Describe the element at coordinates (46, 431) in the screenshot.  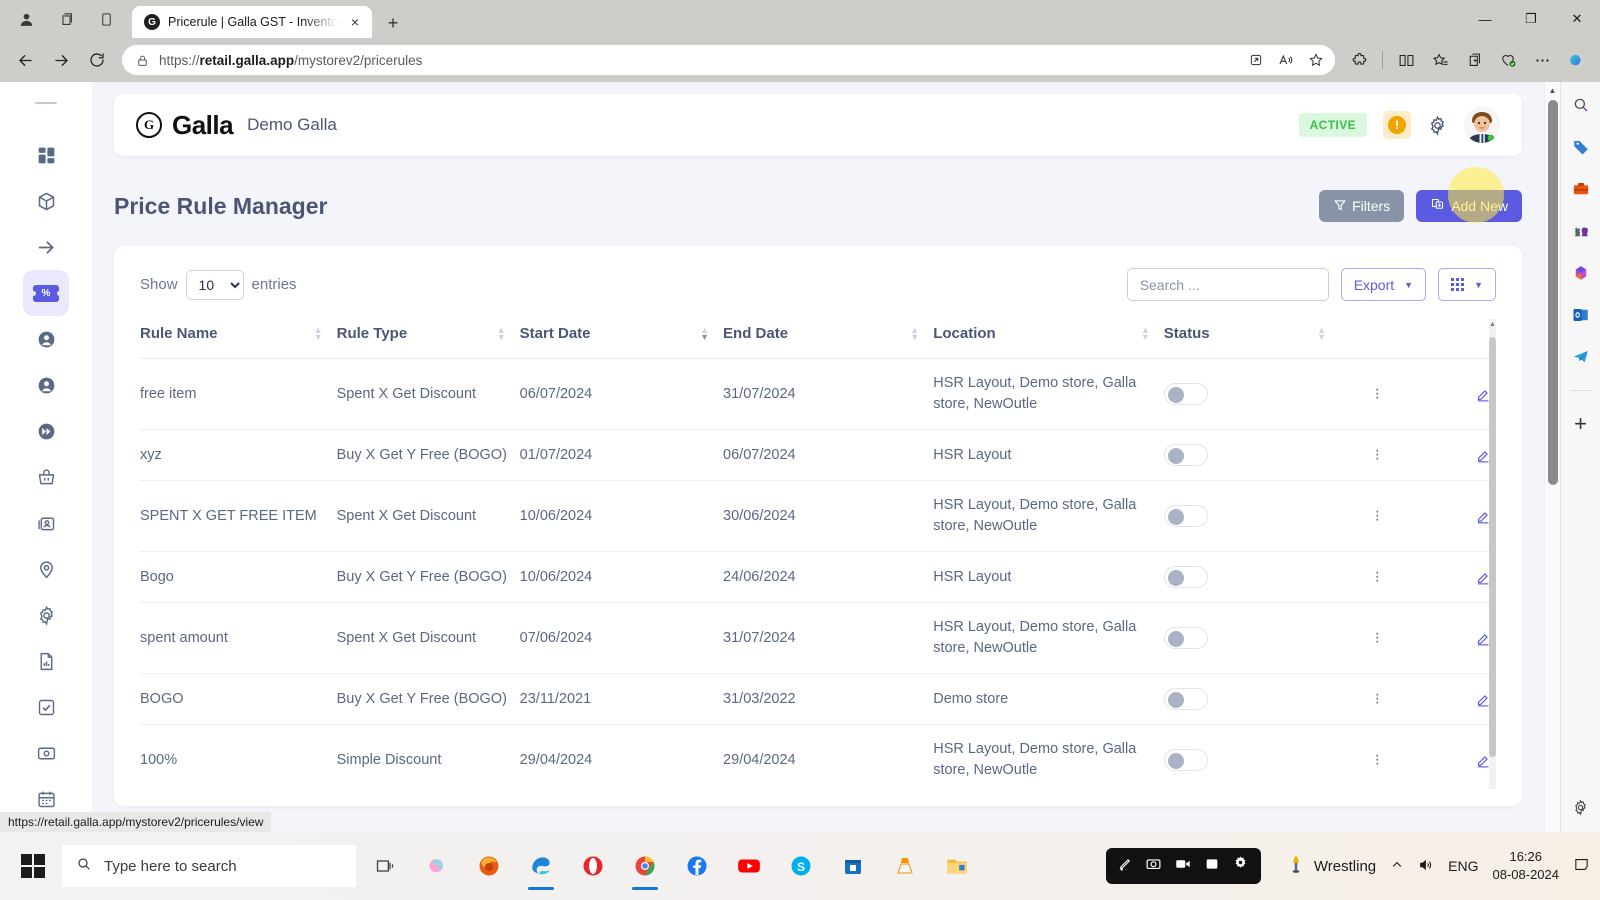
I see `sidebar-item-quick-actions` at that location.